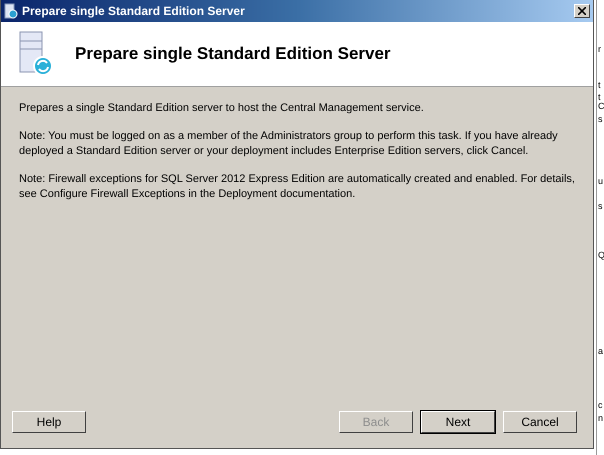 This screenshot has height=455, width=604. Describe the element at coordinates (49, 422) in the screenshot. I see `help-button: Help` at that location.